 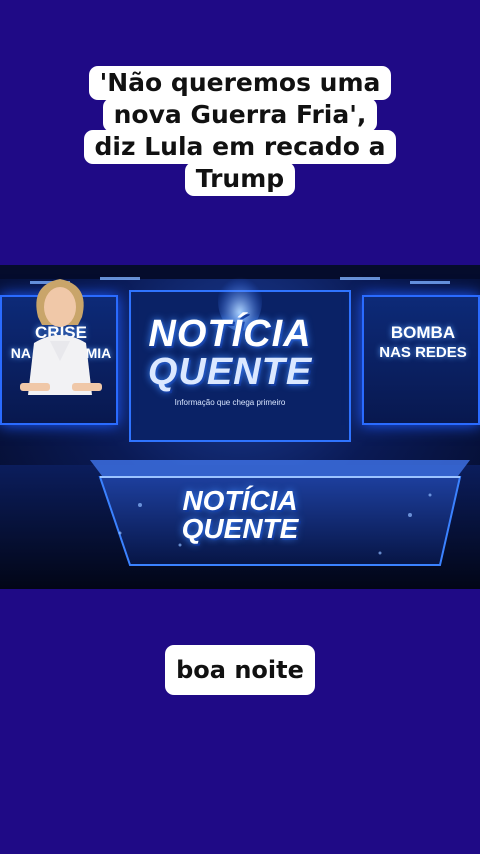 I want to click on show-logo: NOTÍCIA QUENTE, so click(x=230, y=353).